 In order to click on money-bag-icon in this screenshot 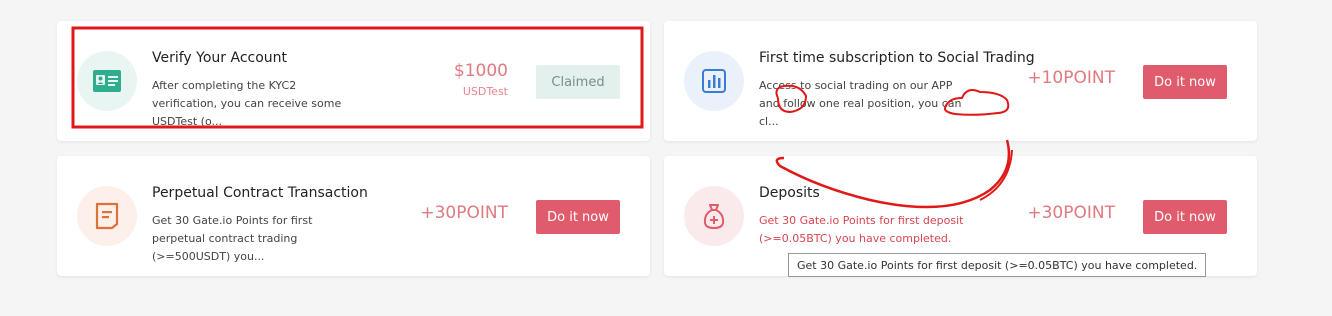, I will do `click(714, 216)`.